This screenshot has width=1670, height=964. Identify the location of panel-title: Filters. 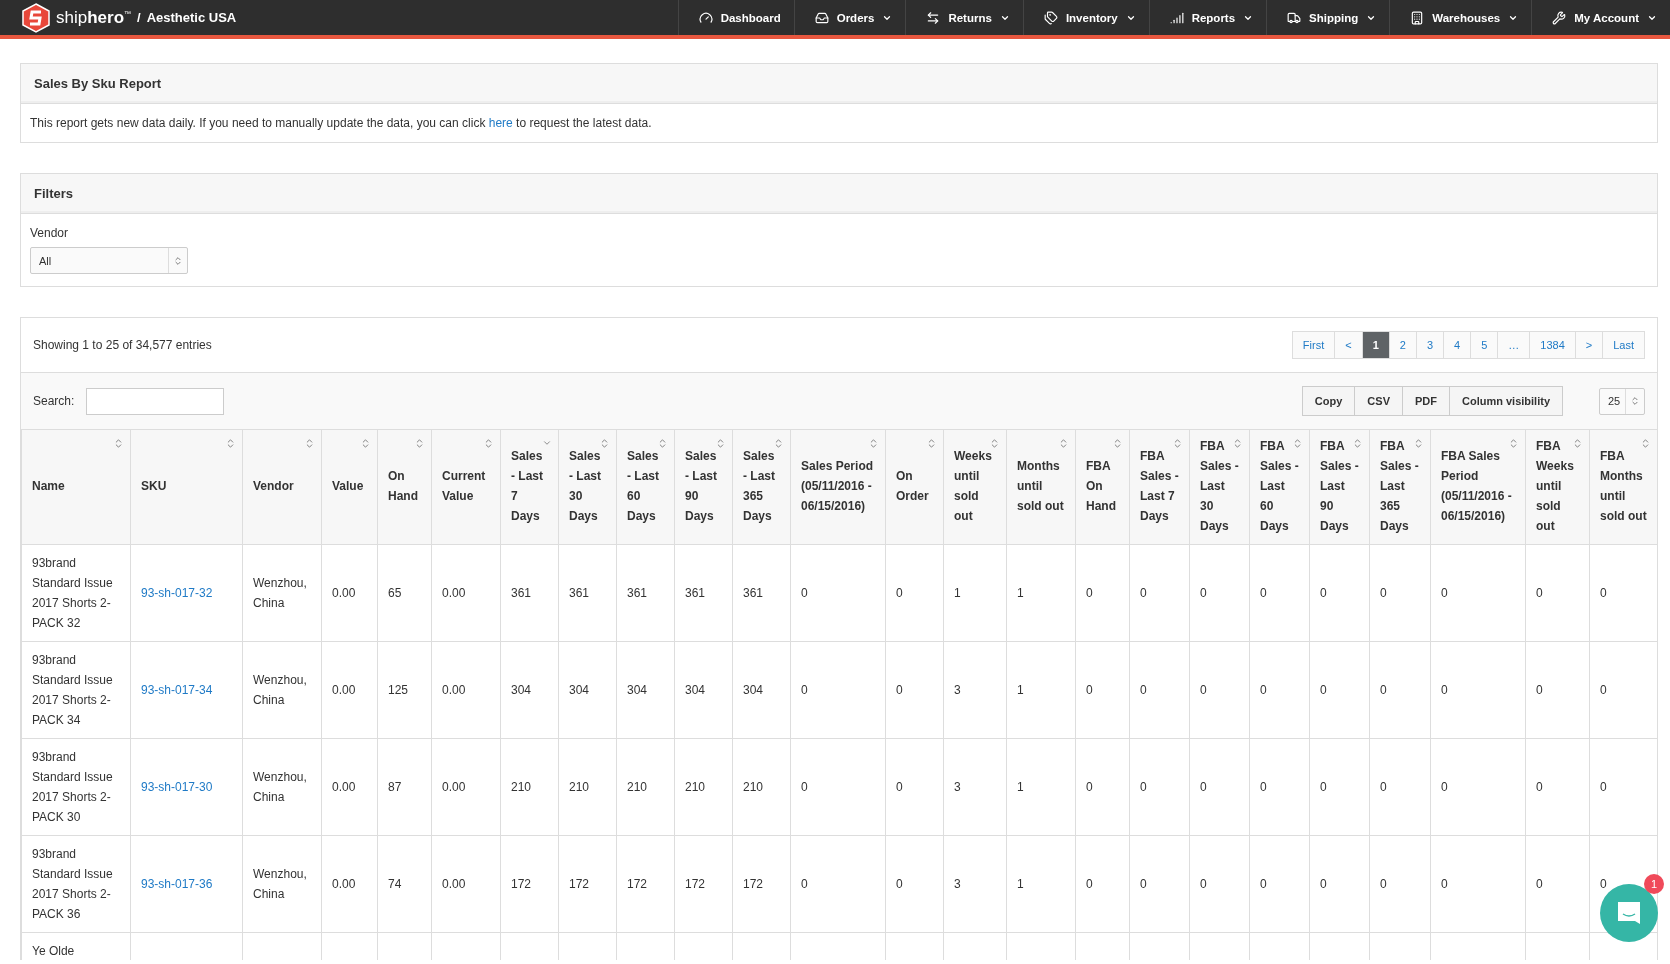
(839, 194).